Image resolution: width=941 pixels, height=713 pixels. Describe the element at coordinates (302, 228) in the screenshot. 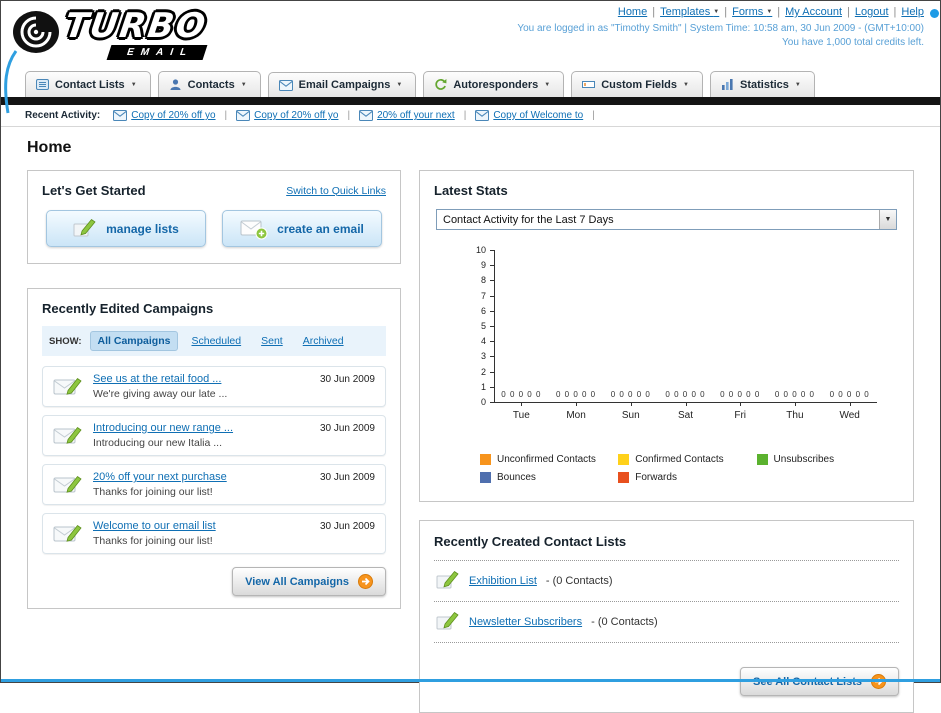

I see `create-an-email-button: create an email` at that location.